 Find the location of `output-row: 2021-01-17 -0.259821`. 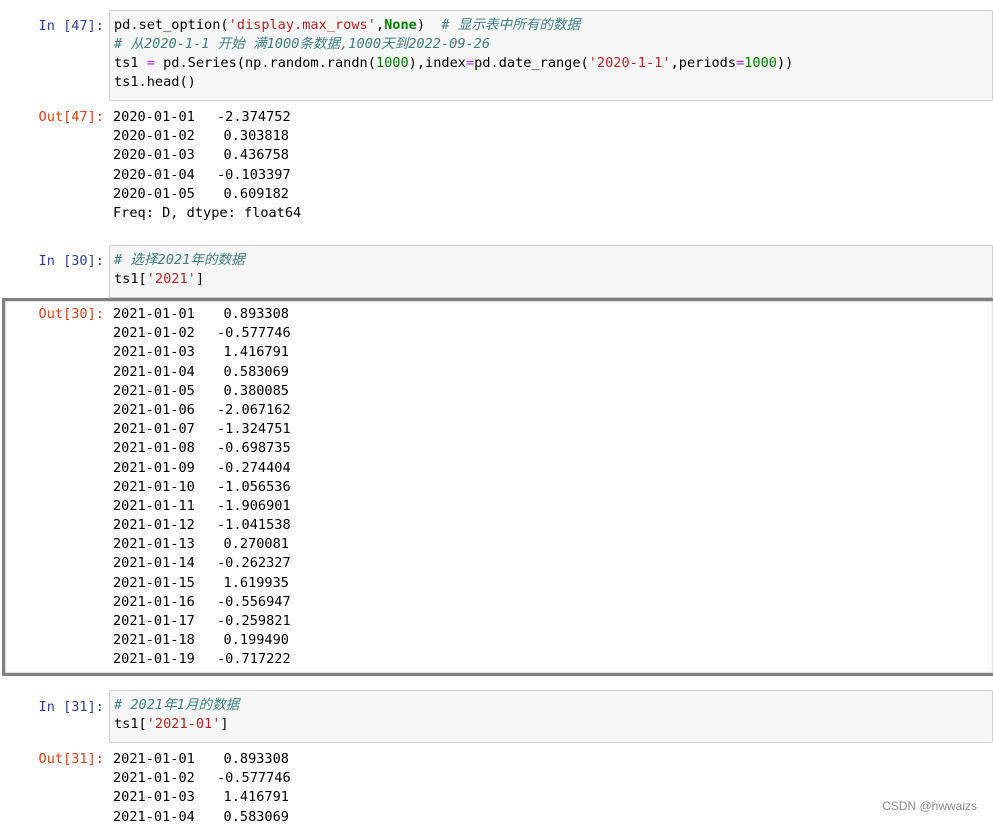

output-row: 2021-01-17 -0.259821 is located at coordinates (551, 621).